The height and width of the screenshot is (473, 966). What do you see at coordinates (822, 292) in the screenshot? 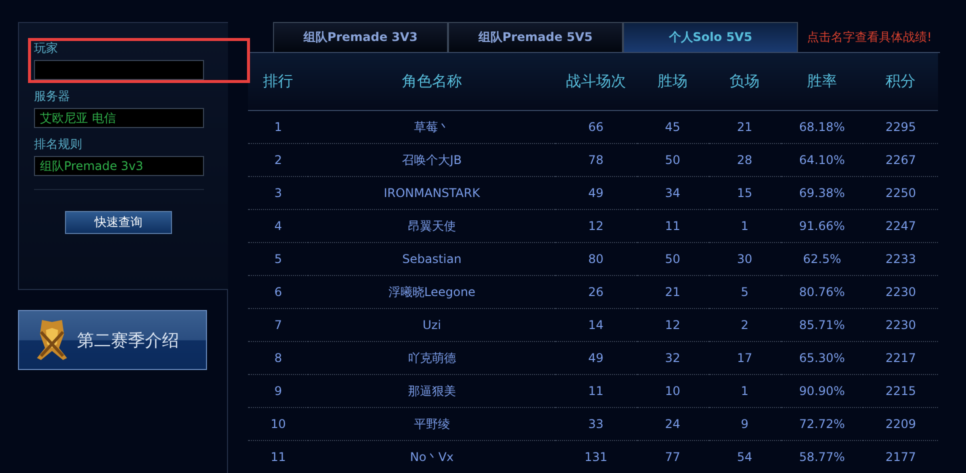
I see `table-cell: 80.76%` at bounding box center [822, 292].